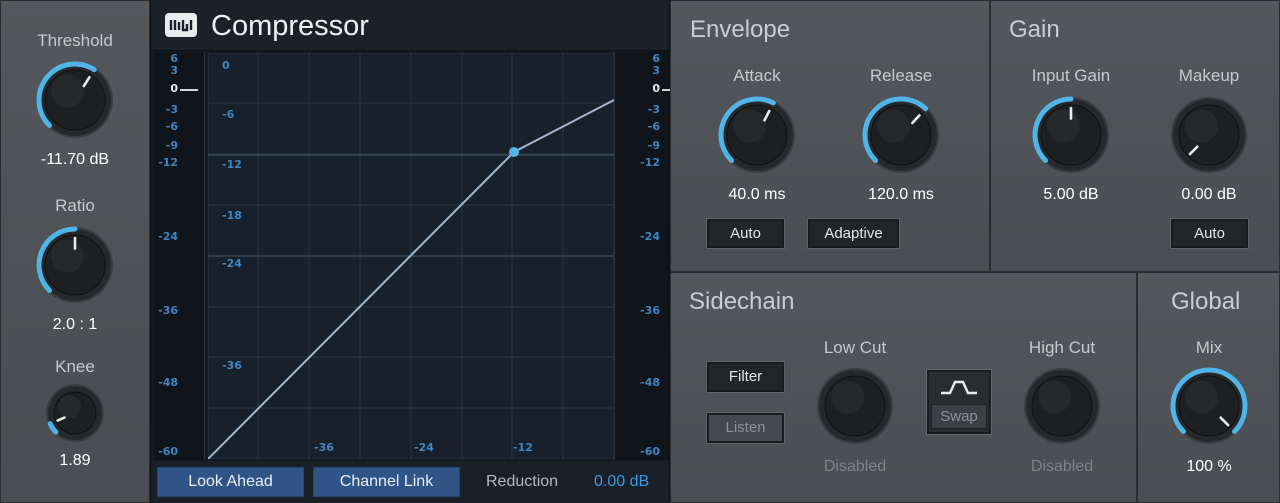  What do you see at coordinates (75, 366) in the screenshot?
I see `knee-label: Knee` at bounding box center [75, 366].